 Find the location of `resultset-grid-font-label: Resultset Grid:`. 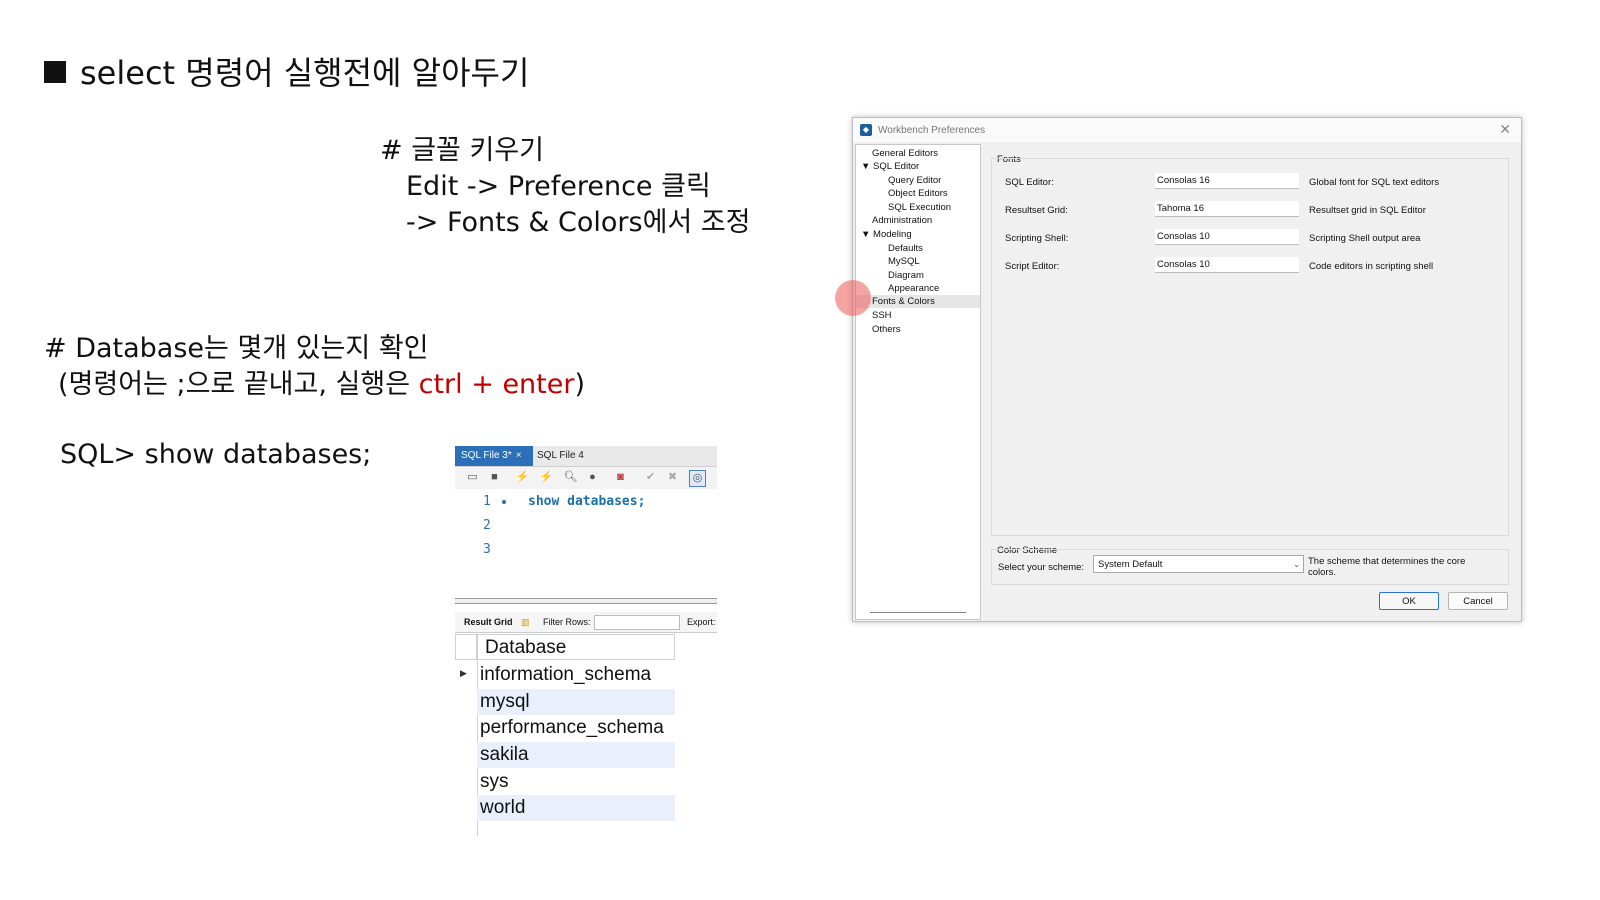

resultset-grid-font-label: Resultset Grid: is located at coordinates (1036, 210).